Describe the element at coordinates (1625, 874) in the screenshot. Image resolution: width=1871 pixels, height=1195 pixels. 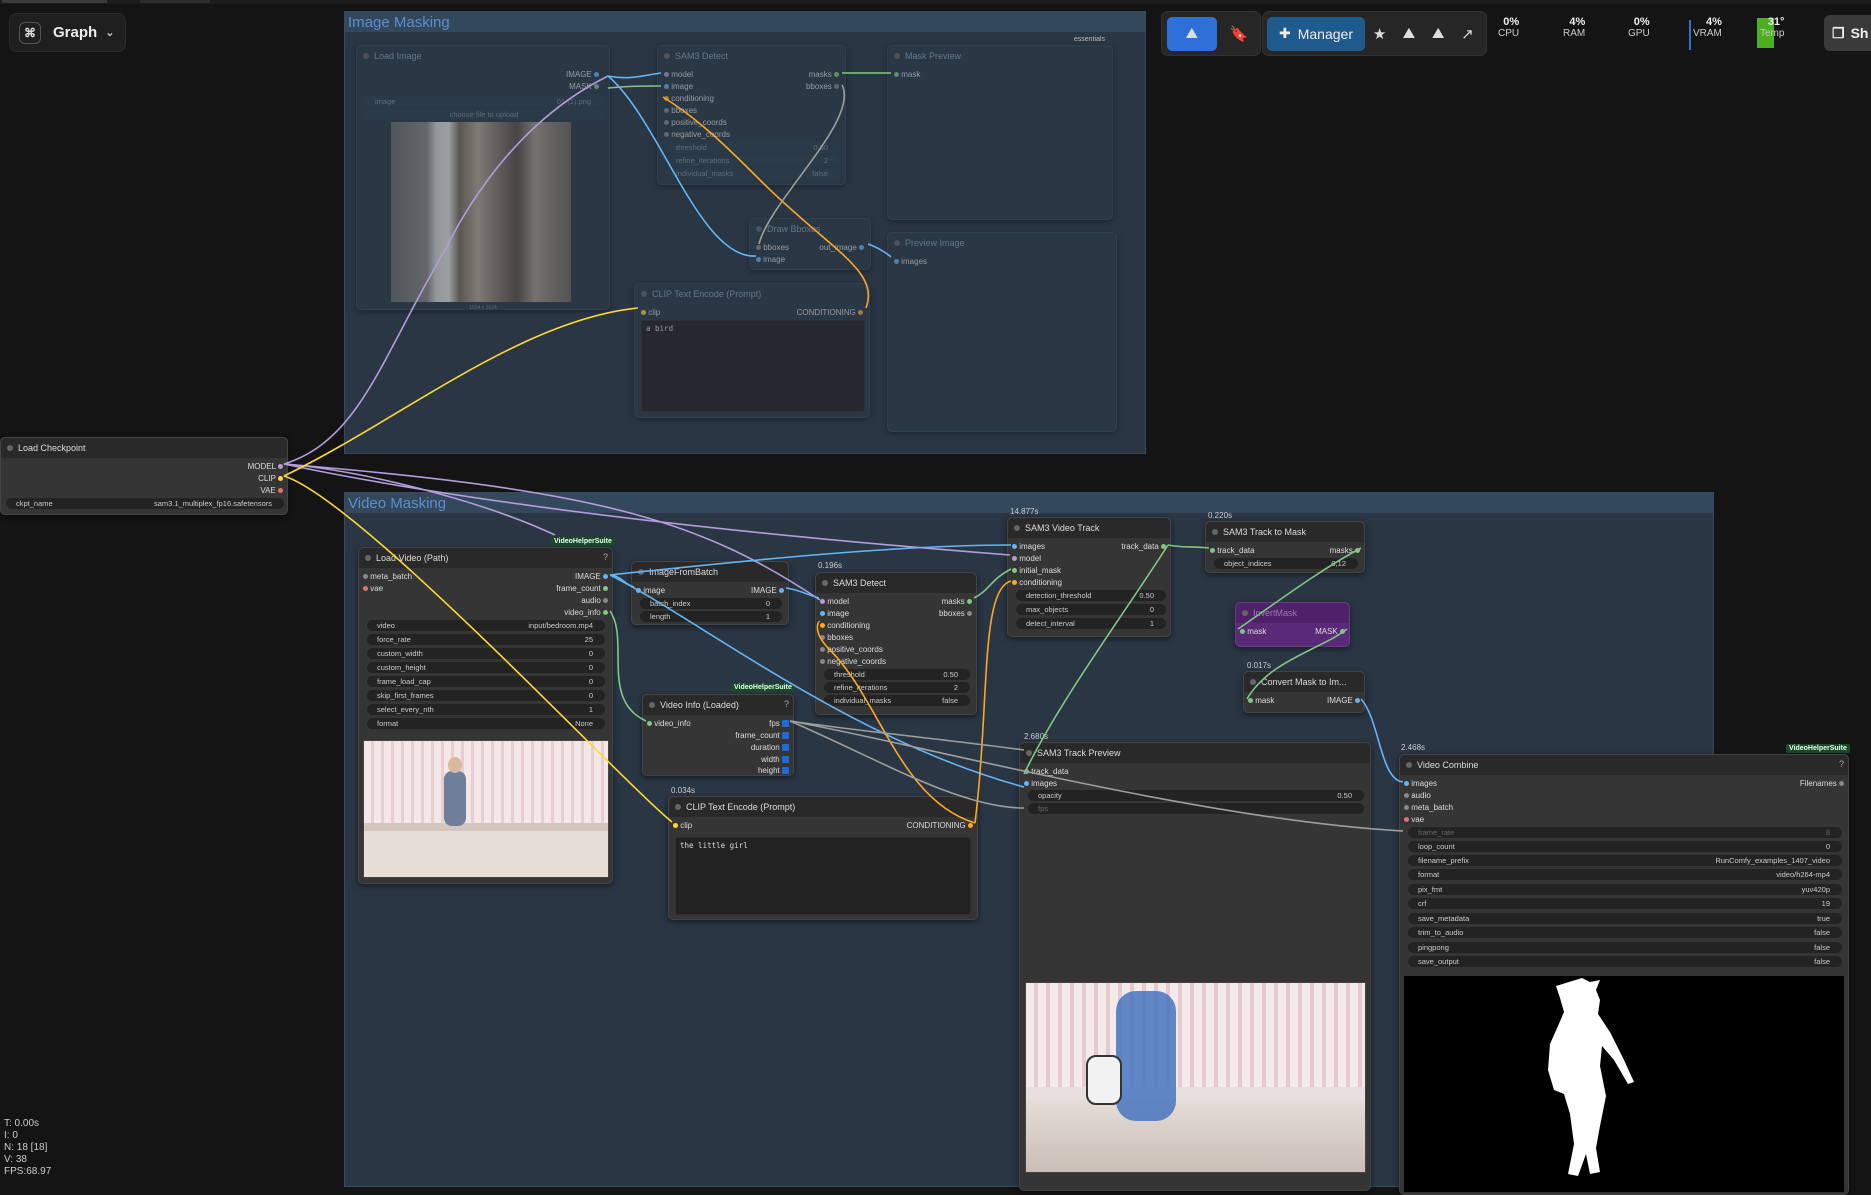
I see `format-widget: format video/h264-mp4` at that location.